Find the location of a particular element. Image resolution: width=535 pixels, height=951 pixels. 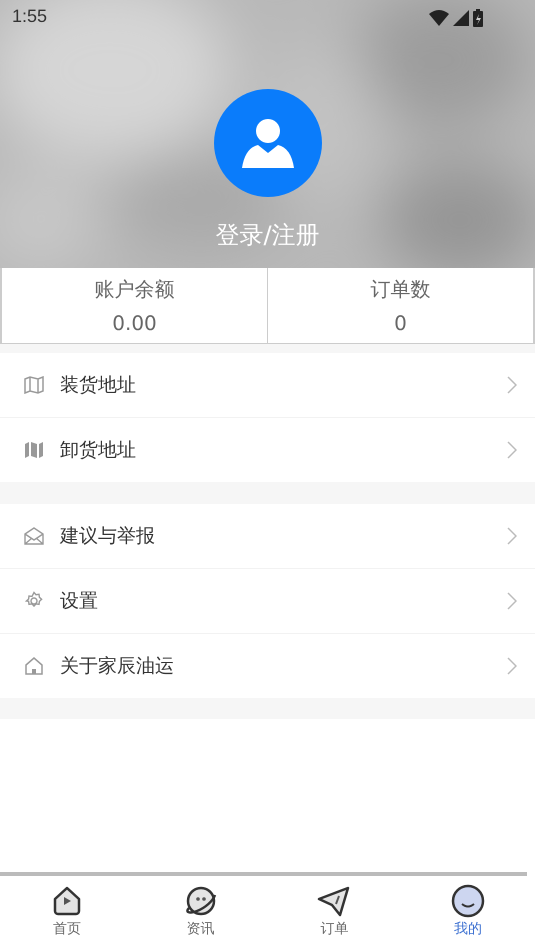

tab: 订单 is located at coordinates (335, 913).